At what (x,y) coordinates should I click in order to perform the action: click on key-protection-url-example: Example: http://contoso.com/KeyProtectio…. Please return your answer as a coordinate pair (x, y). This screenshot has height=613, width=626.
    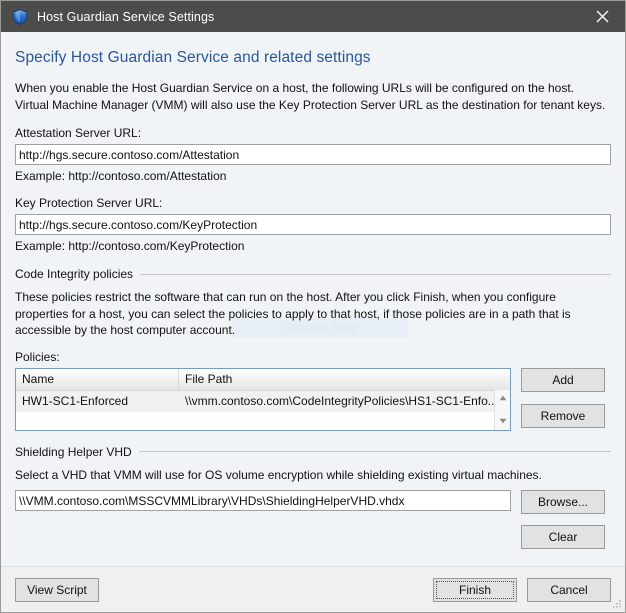
    Looking at the image, I should click on (130, 246).